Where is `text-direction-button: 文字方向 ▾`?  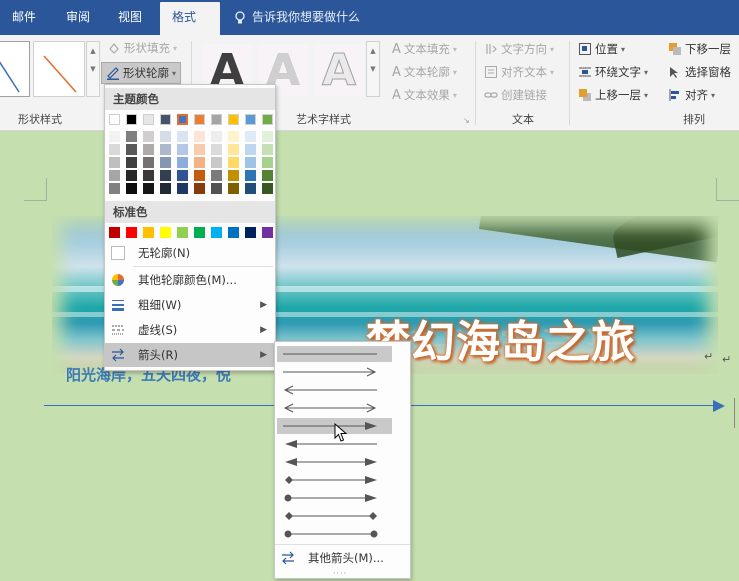
text-direction-button: 文字方向 ▾ is located at coordinates (519, 49).